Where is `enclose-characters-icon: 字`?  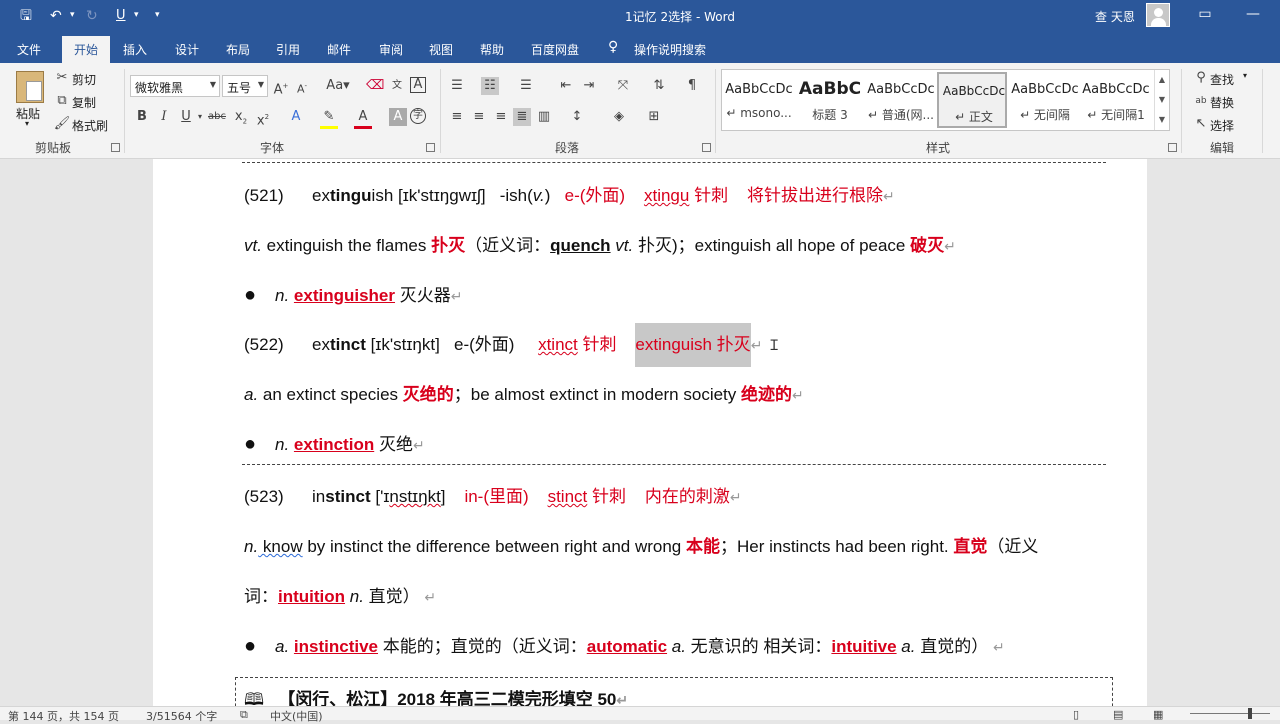 enclose-characters-icon: 字 is located at coordinates (418, 116).